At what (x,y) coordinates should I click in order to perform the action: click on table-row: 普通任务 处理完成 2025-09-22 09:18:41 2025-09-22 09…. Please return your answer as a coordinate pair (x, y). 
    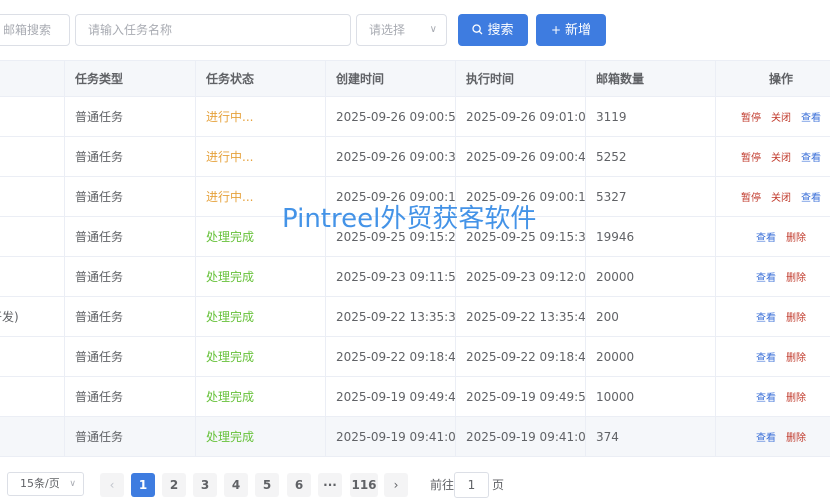
    Looking at the image, I should click on (415, 357).